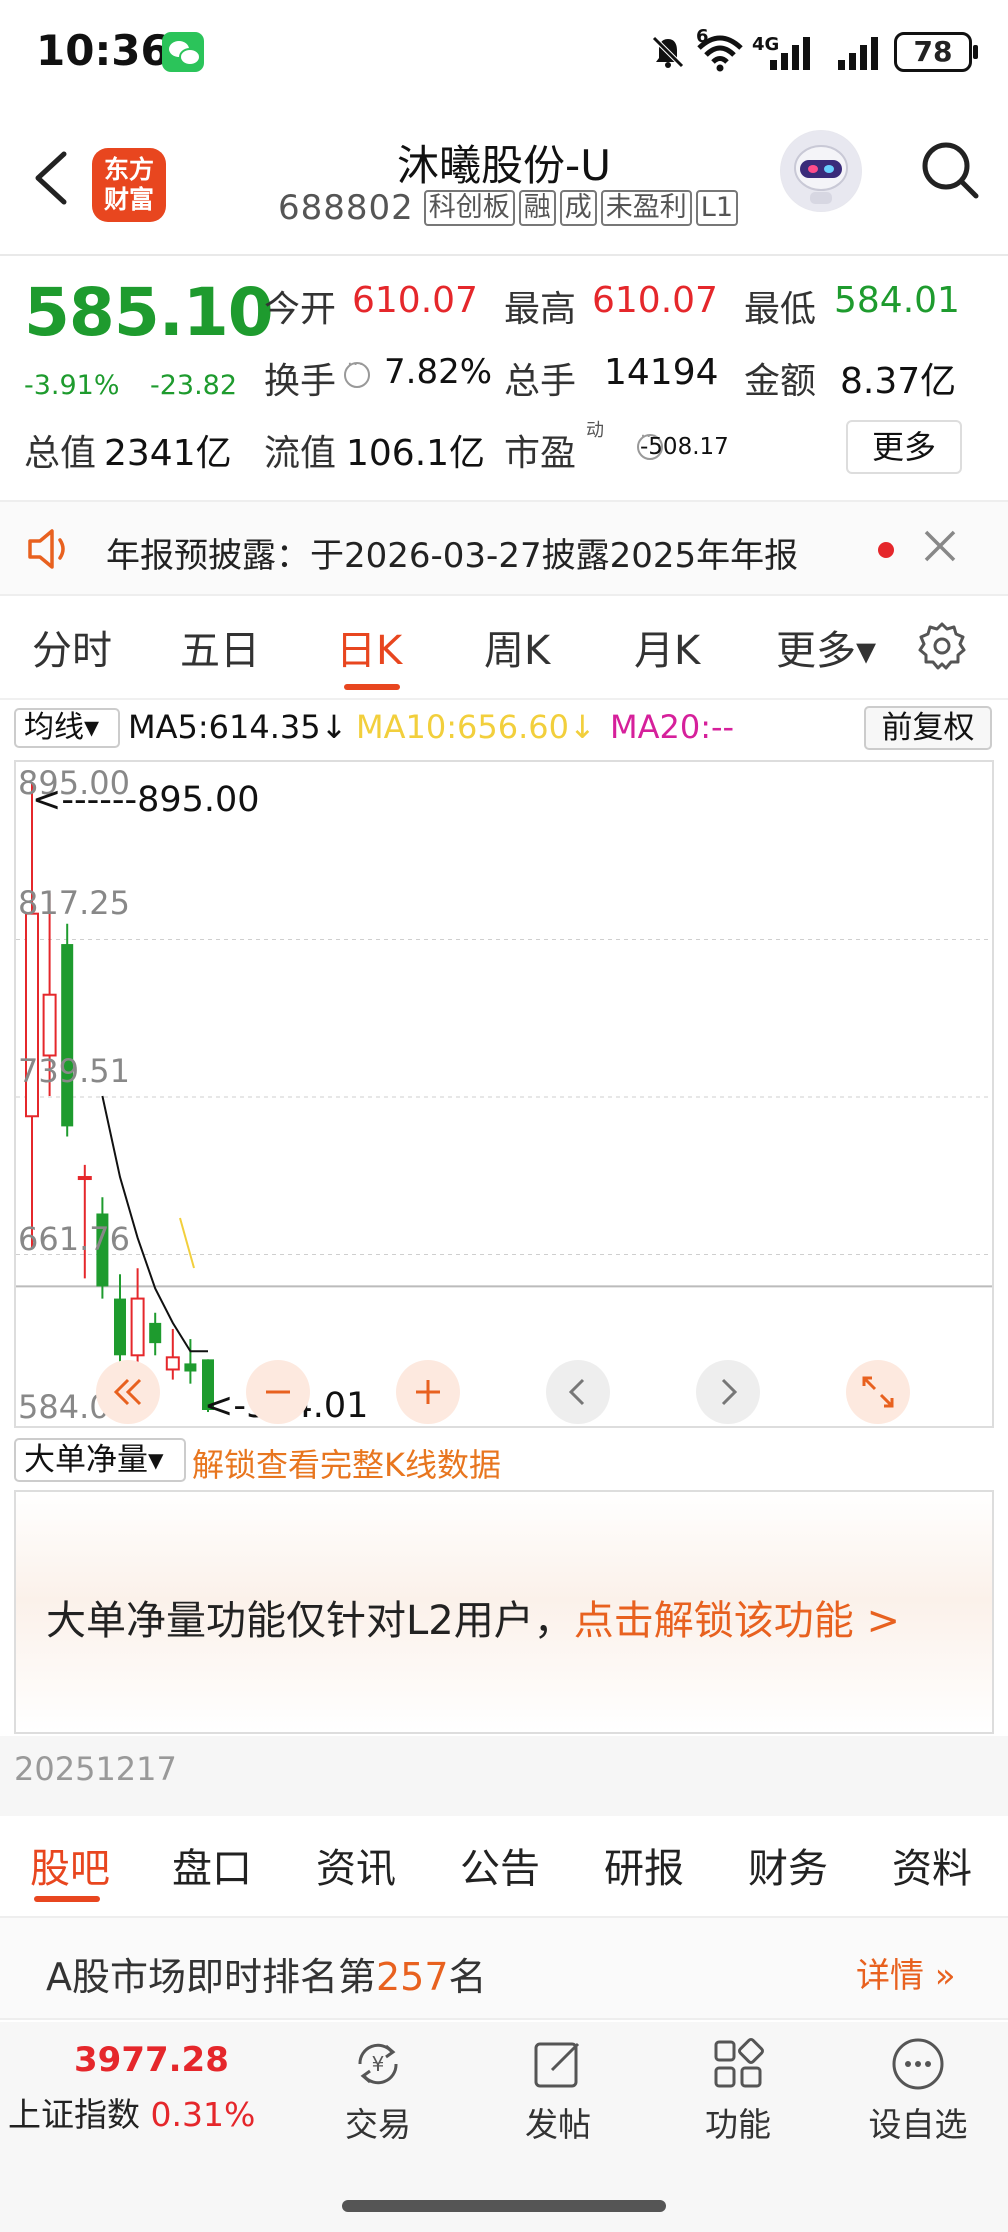  Describe the element at coordinates (540, 381) in the screenshot. I see `volume-label: 总手` at that location.